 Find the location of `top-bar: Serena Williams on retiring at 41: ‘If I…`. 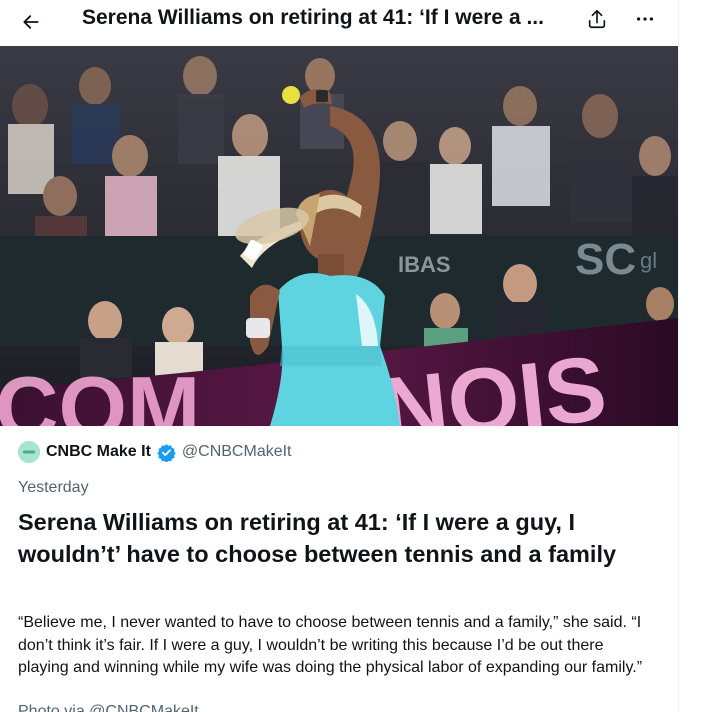

top-bar: Serena Williams on retiring at 41: ‘If I… is located at coordinates (339, 23).